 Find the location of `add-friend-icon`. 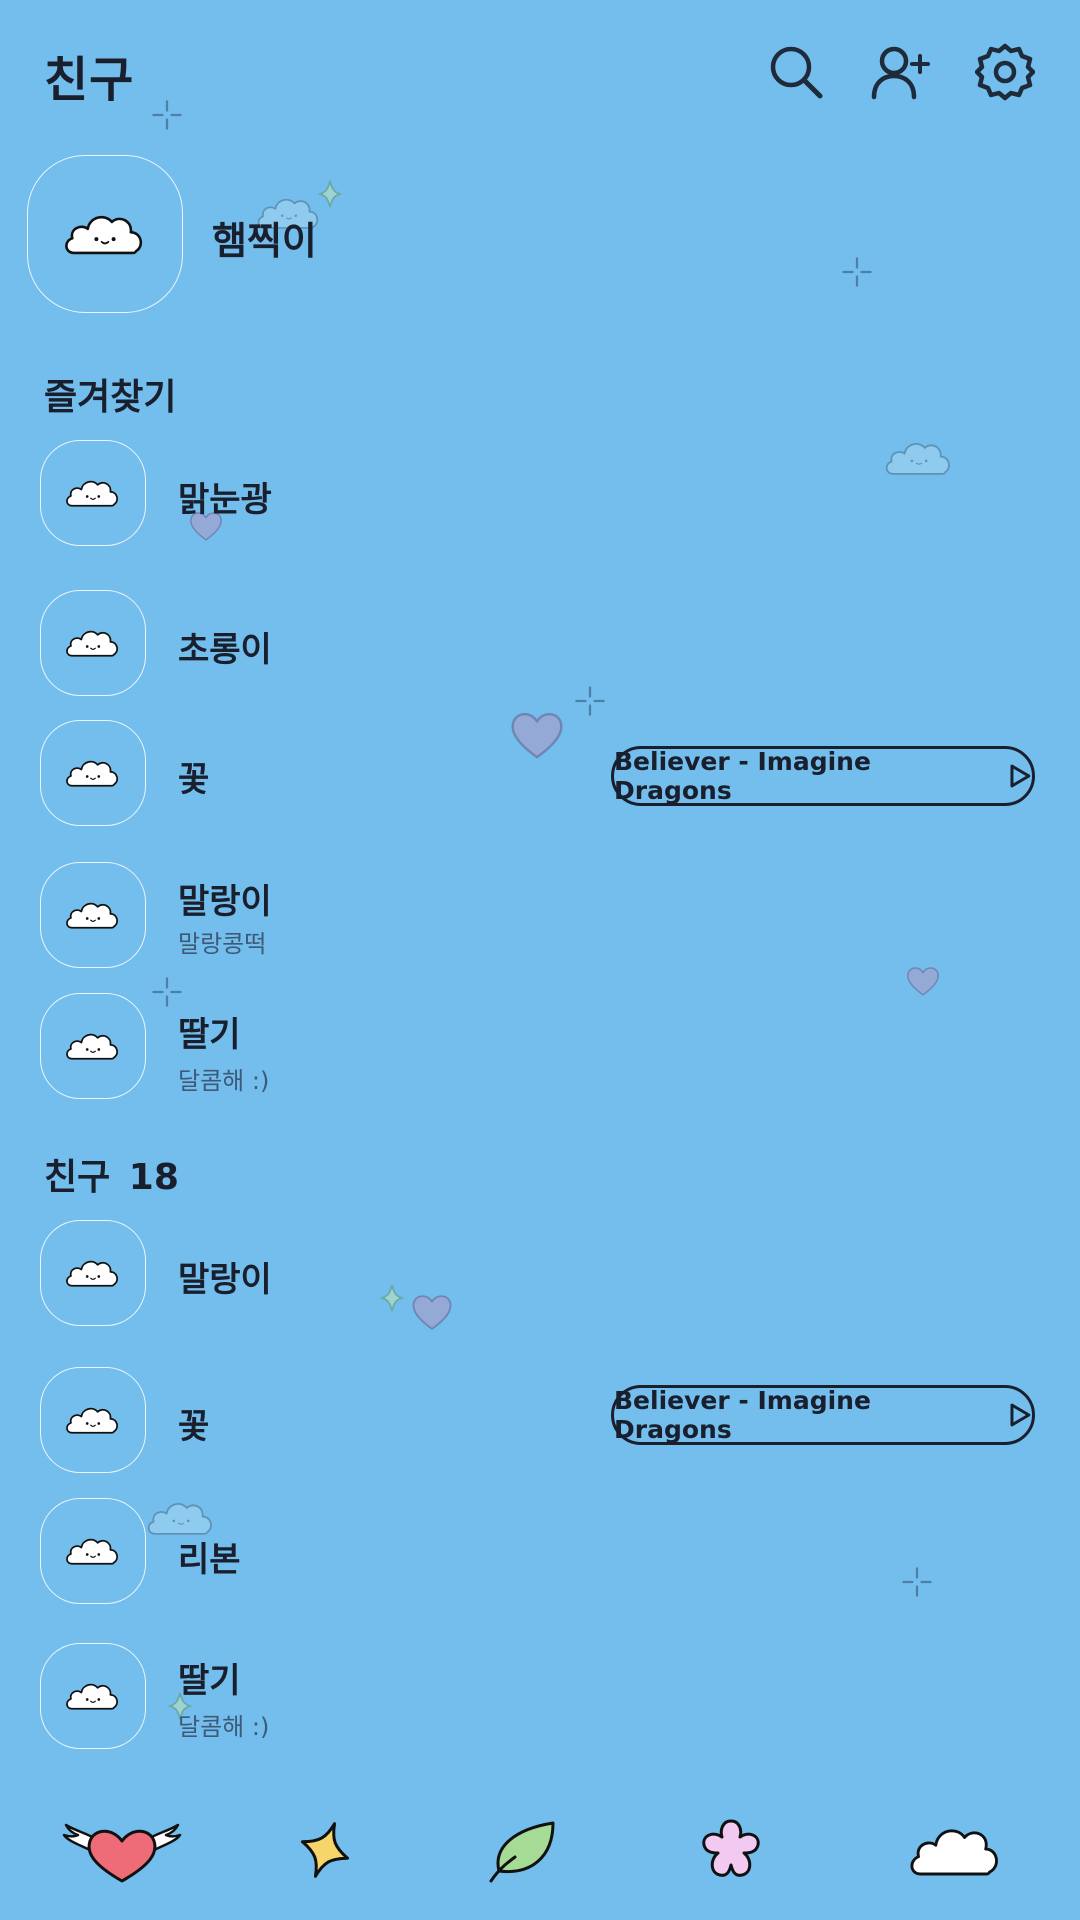

add-friend-icon is located at coordinates (900, 73).